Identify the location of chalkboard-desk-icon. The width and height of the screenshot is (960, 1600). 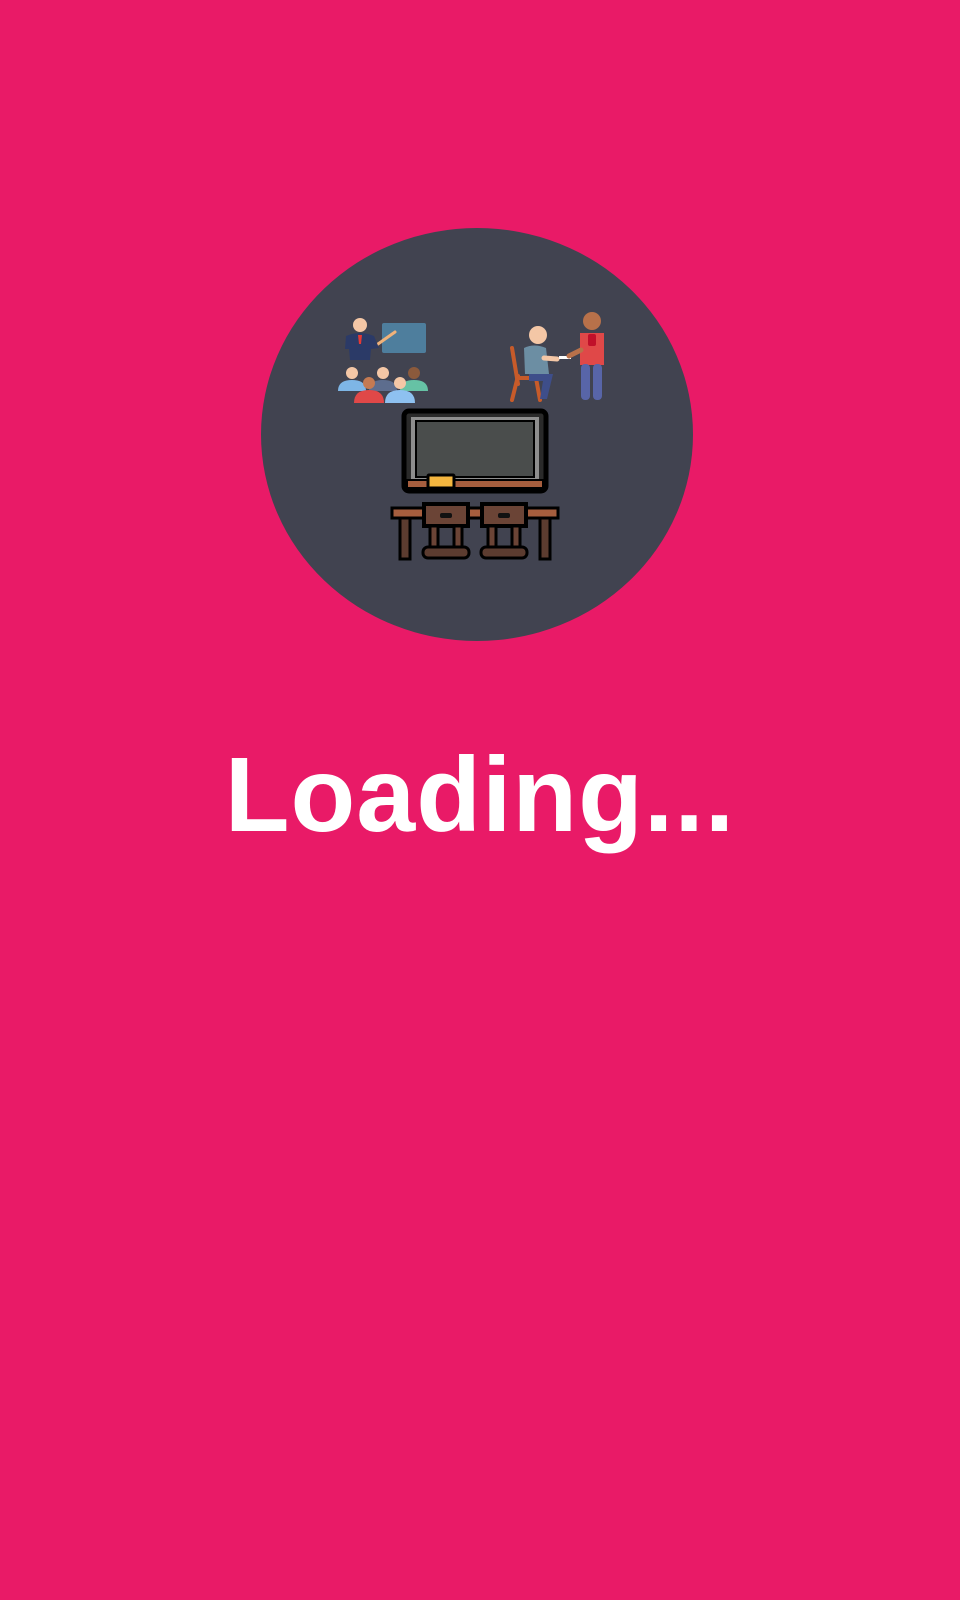
(475, 484).